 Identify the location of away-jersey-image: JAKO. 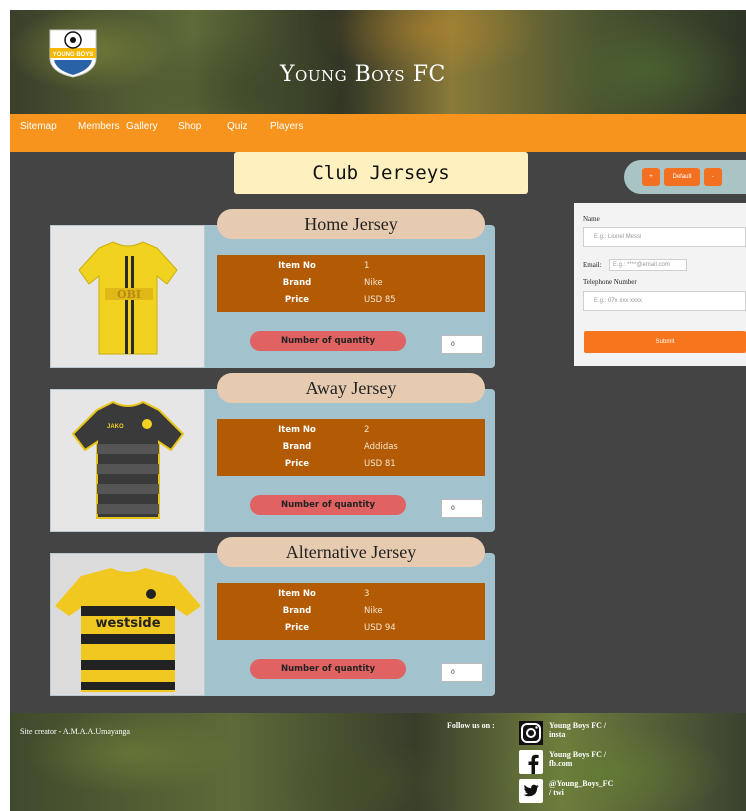
(127, 460).